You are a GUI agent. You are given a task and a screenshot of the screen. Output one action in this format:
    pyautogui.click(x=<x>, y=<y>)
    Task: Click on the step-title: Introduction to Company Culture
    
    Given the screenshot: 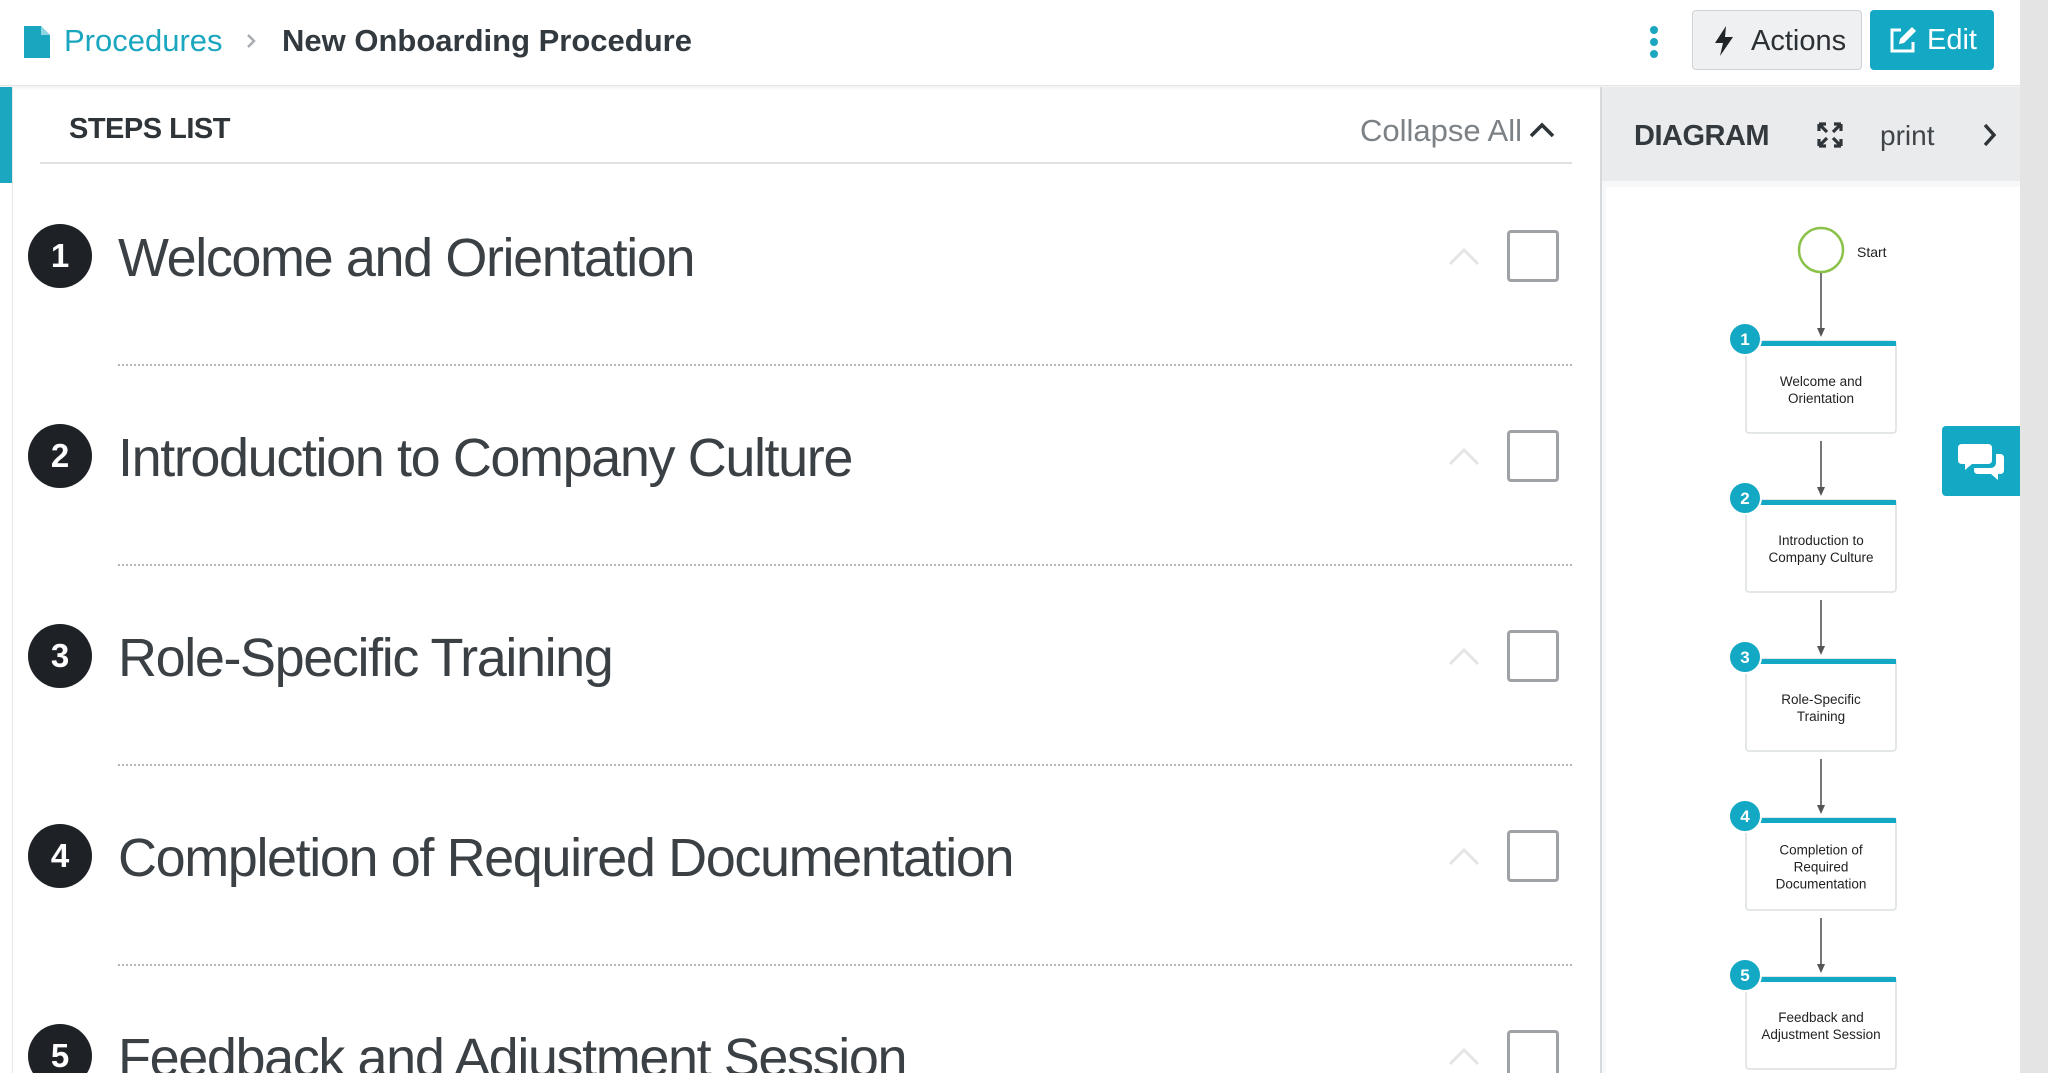 What is the action you would take?
    pyautogui.click(x=485, y=458)
    